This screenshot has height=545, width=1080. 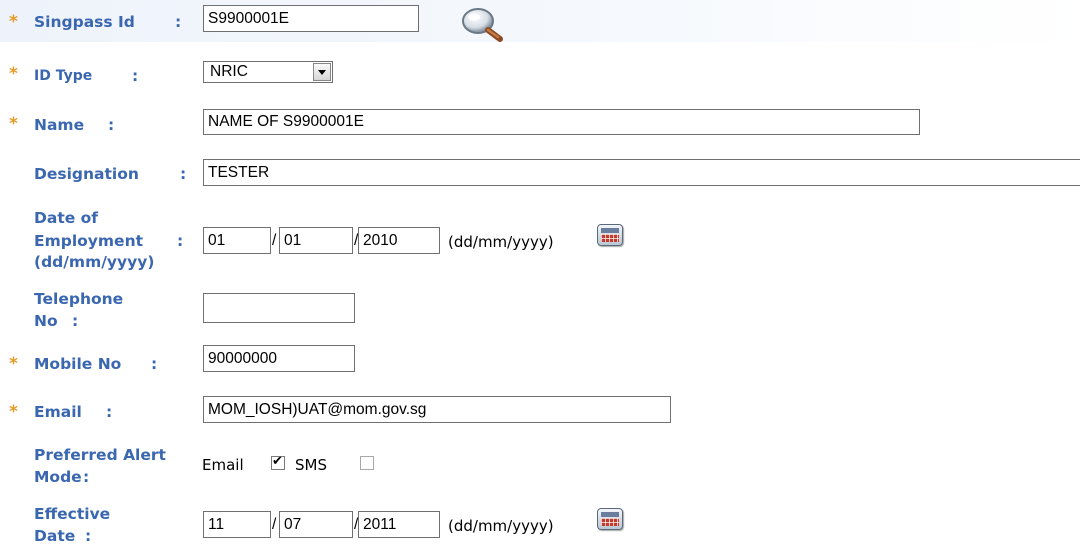 I want to click on magnifier-search-icon, so click(x=482, y=23).